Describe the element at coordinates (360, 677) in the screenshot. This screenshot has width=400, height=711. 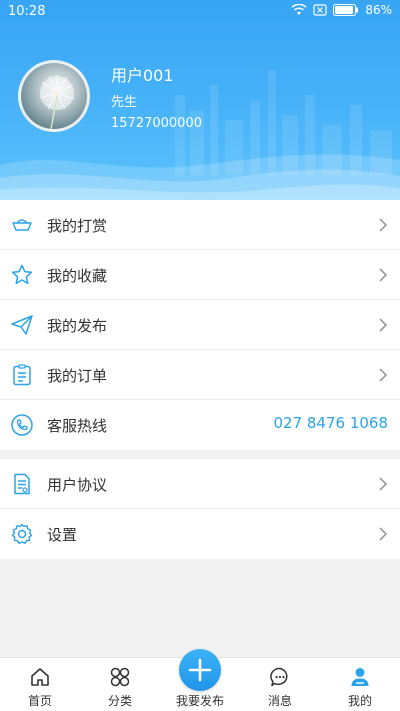
I see `user-icon` at that location.